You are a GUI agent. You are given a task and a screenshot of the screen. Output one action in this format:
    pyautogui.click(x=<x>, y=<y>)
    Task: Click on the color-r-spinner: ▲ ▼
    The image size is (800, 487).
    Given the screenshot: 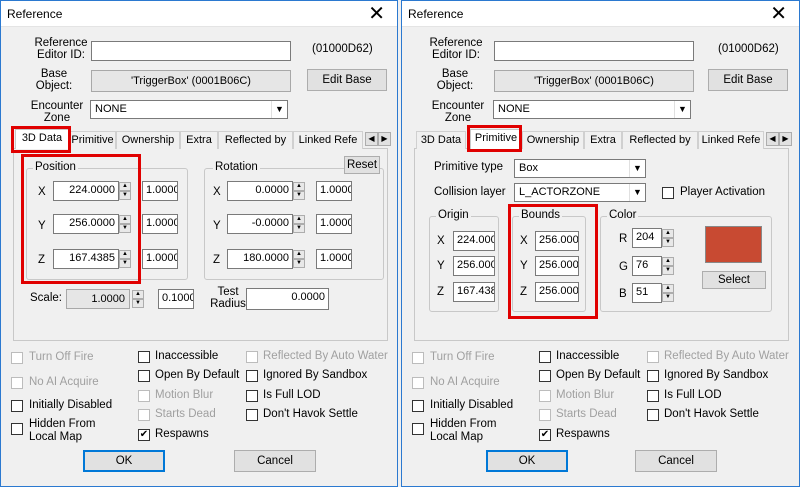 What is the action you would take?
    pyautogui.click(x=668, y=238)
    